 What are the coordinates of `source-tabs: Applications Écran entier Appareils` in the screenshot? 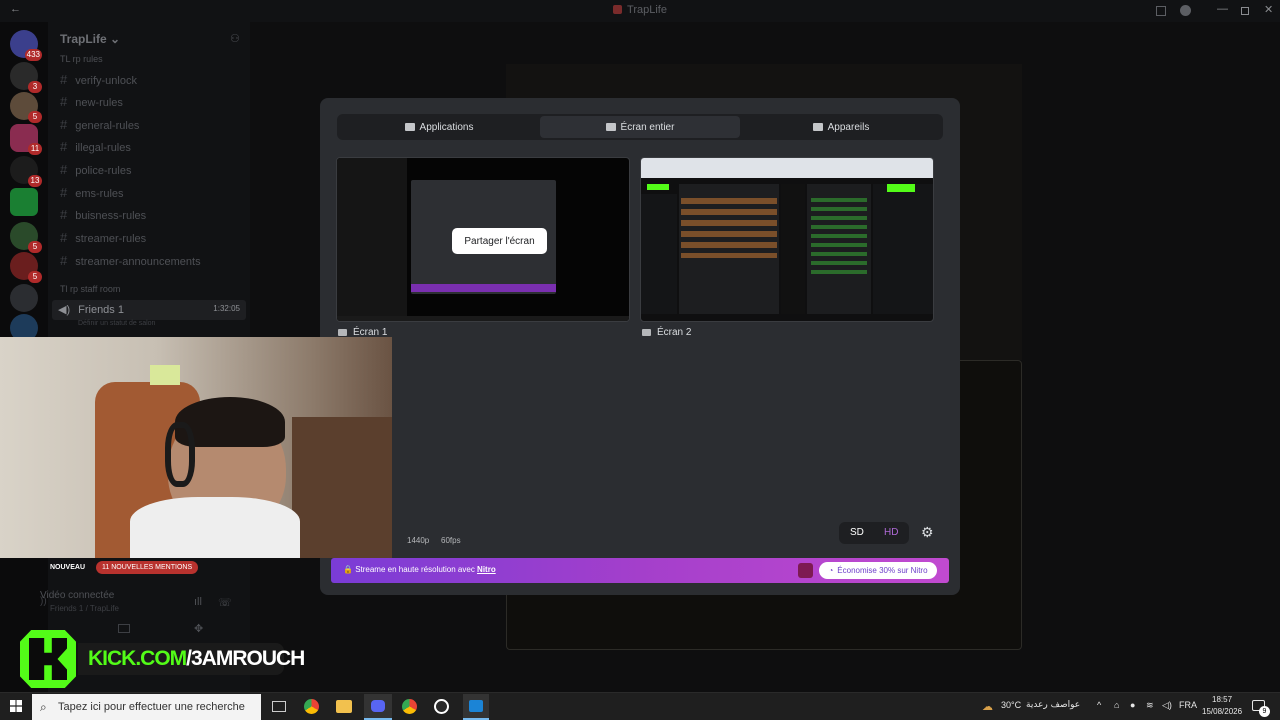 It's located at (640, 127).